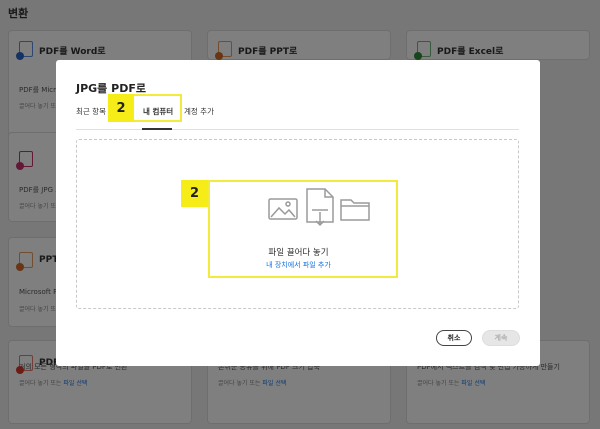 This screenshot has width=600, height=429. What do you see at coordinates (91, 111) in the screenshot?
I see `tab-recent: 최근 항목` at bounding box center [91, 111].